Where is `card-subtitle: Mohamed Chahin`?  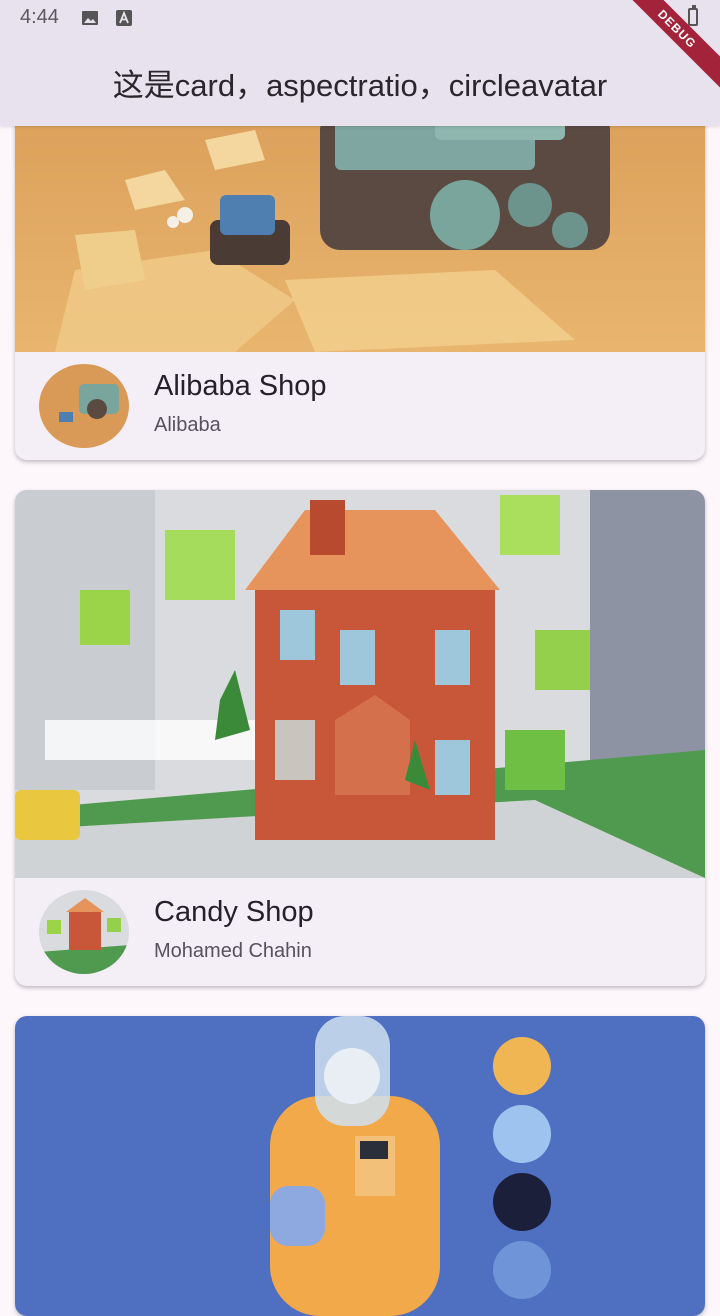 card-subtitle: Mohamed Chahin is located at coordinates (233, 951).